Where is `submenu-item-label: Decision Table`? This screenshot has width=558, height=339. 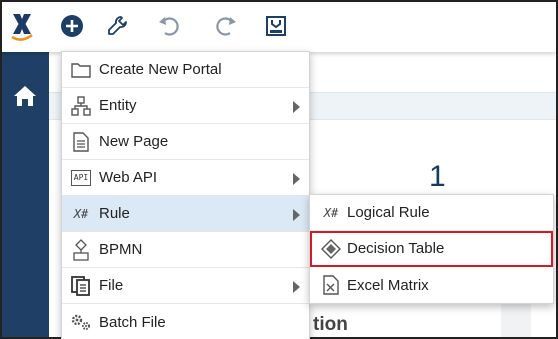
submenu-item-label: Decision Table is located at coordinates (396, 248).